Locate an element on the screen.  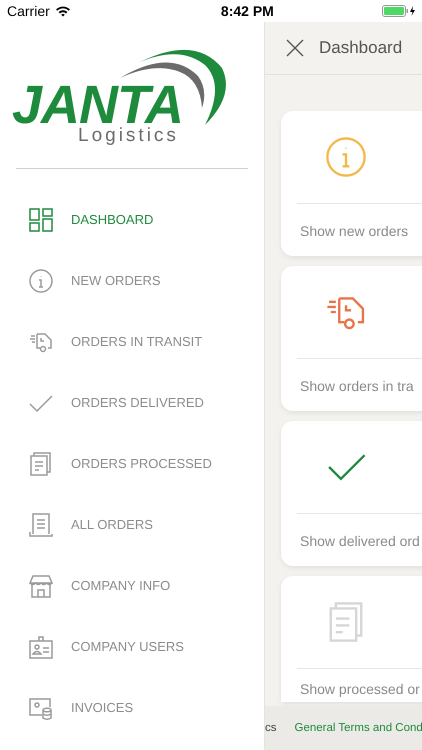
id-card-icon is located at coordinates (41, 647).